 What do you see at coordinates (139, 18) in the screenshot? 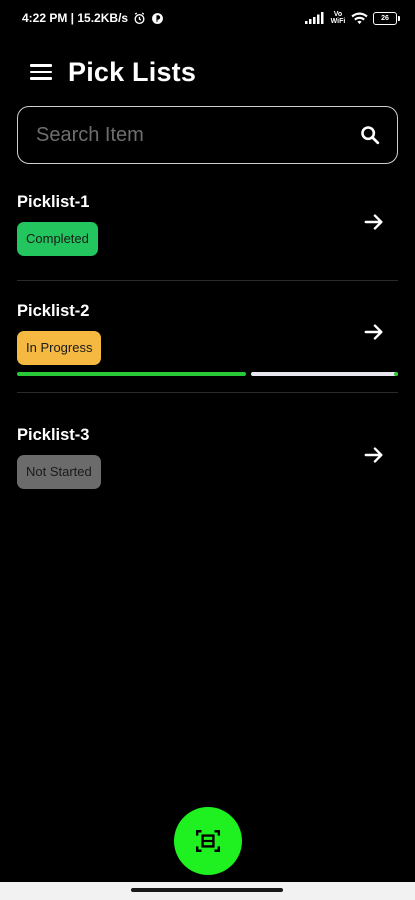
I see `alarm-icon` at bounding box center [139, 18].